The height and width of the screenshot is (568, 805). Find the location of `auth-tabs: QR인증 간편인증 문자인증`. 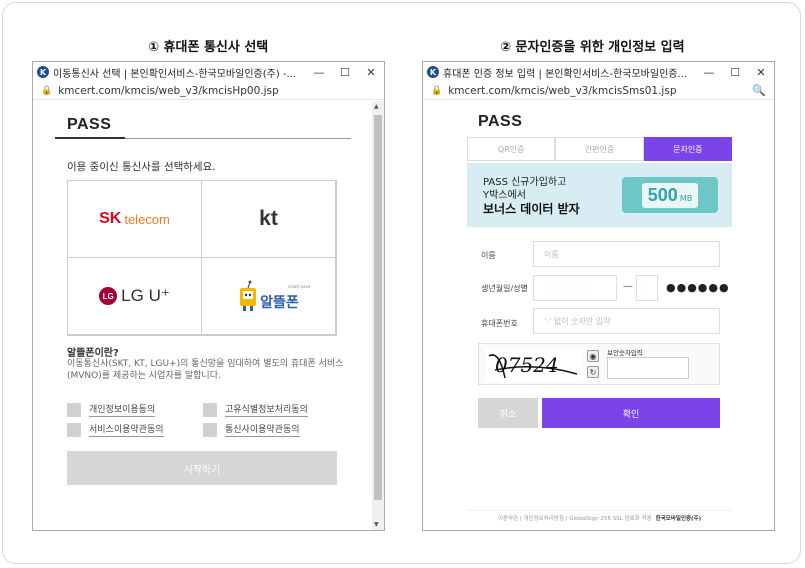

auth-tabs: QR인증 간편인증 문자인증 is located at coordinates (599, 149).